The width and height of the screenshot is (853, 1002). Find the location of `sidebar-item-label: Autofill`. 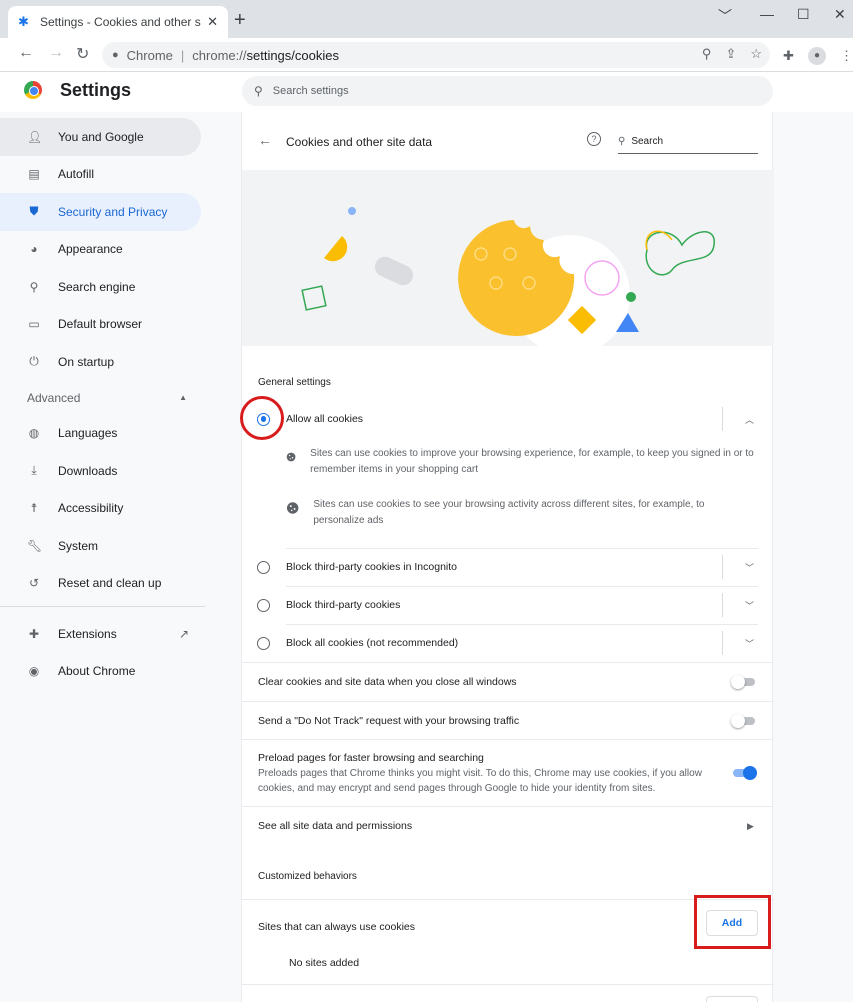

sidebar-item-label: Autofill is located at coordinates (76, 174).